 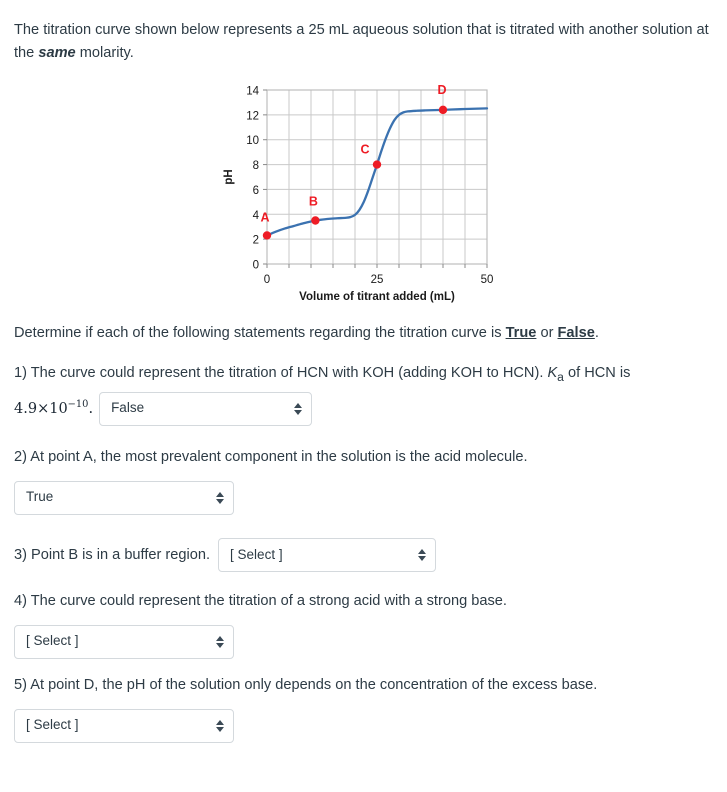 I want to click on x-axis-tick-label: 25, so click(x=377, y=280).